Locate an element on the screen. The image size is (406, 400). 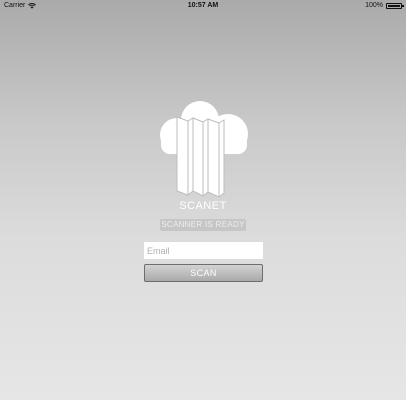
battery-percent: 100% is located at coordinates (374, 5).